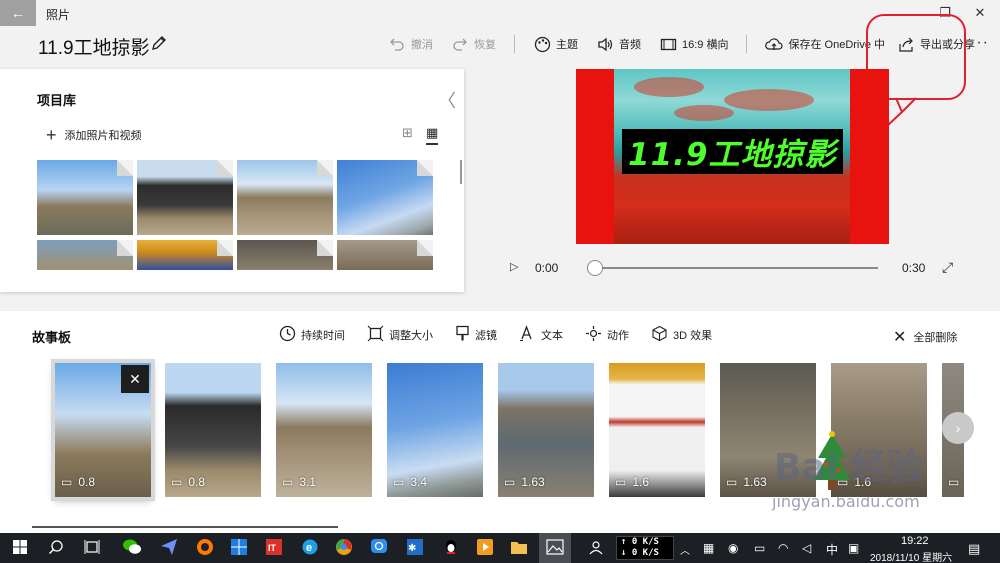 The width and height of the screenshot is (1000, 563). What do you see at coordinates (506, 335) in the screenshot?
I see `storyboard-toolbar: 持续时间 调整大小 滤镜 文本 动作 3D 效果` at bounding box center [506, 335].